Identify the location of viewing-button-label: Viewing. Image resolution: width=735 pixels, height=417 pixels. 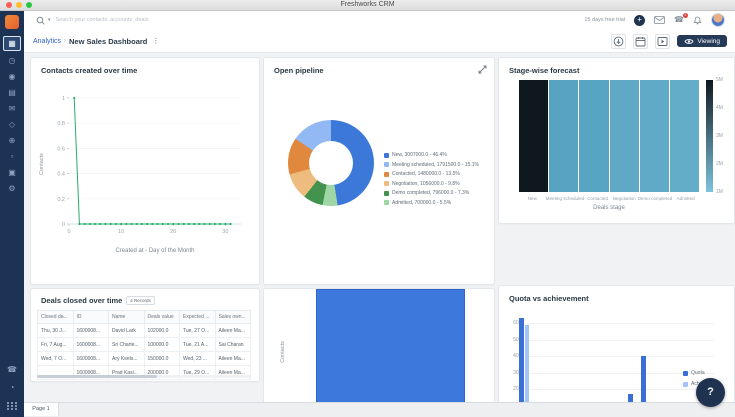
(708, 41).